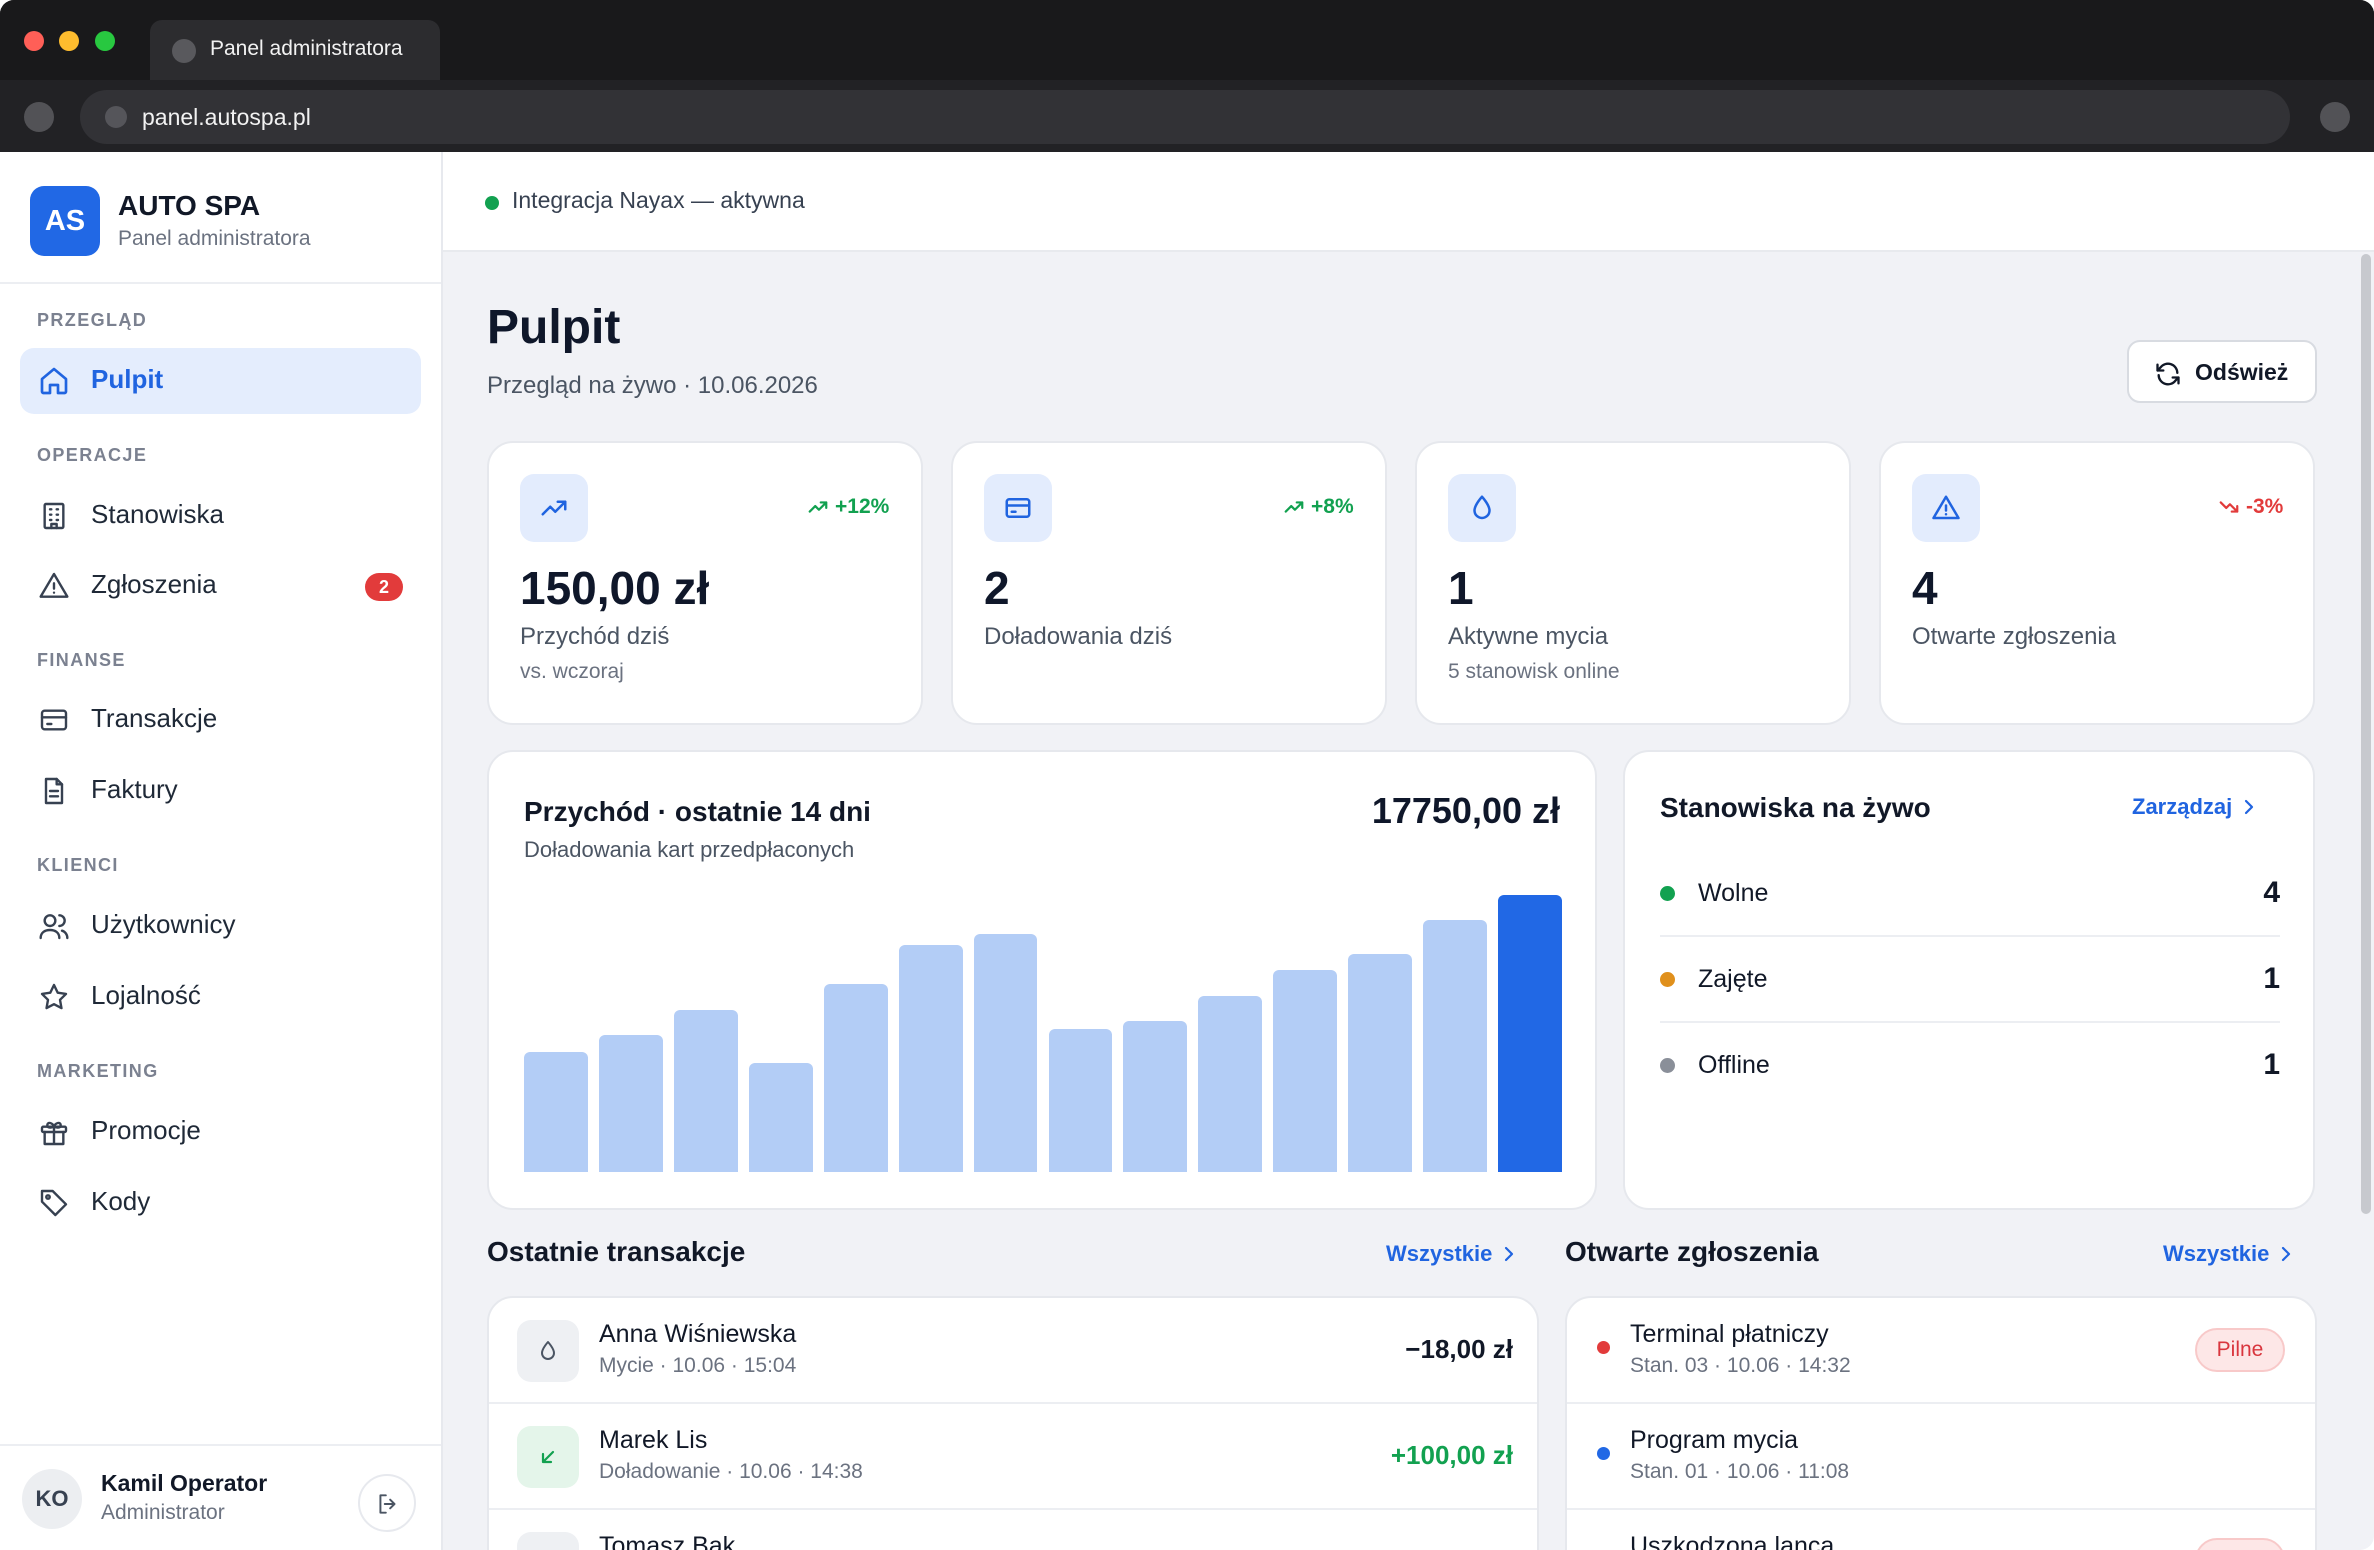  What do you see at coordinates (2222, 371) in the screenshot?
I see `refresh-button: Odśwież` at bounding box center [2222, 371].